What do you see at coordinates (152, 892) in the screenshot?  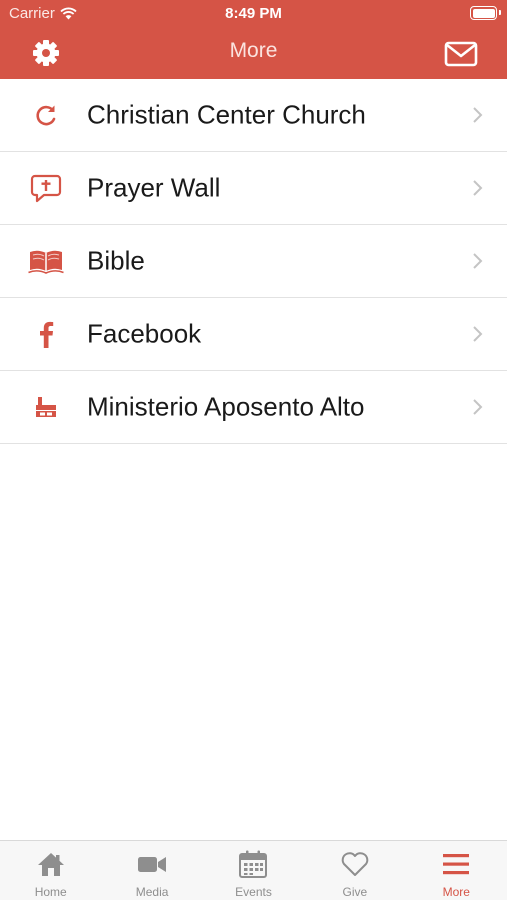 I see `tab-label: Media` at bounding box center [152, 892].